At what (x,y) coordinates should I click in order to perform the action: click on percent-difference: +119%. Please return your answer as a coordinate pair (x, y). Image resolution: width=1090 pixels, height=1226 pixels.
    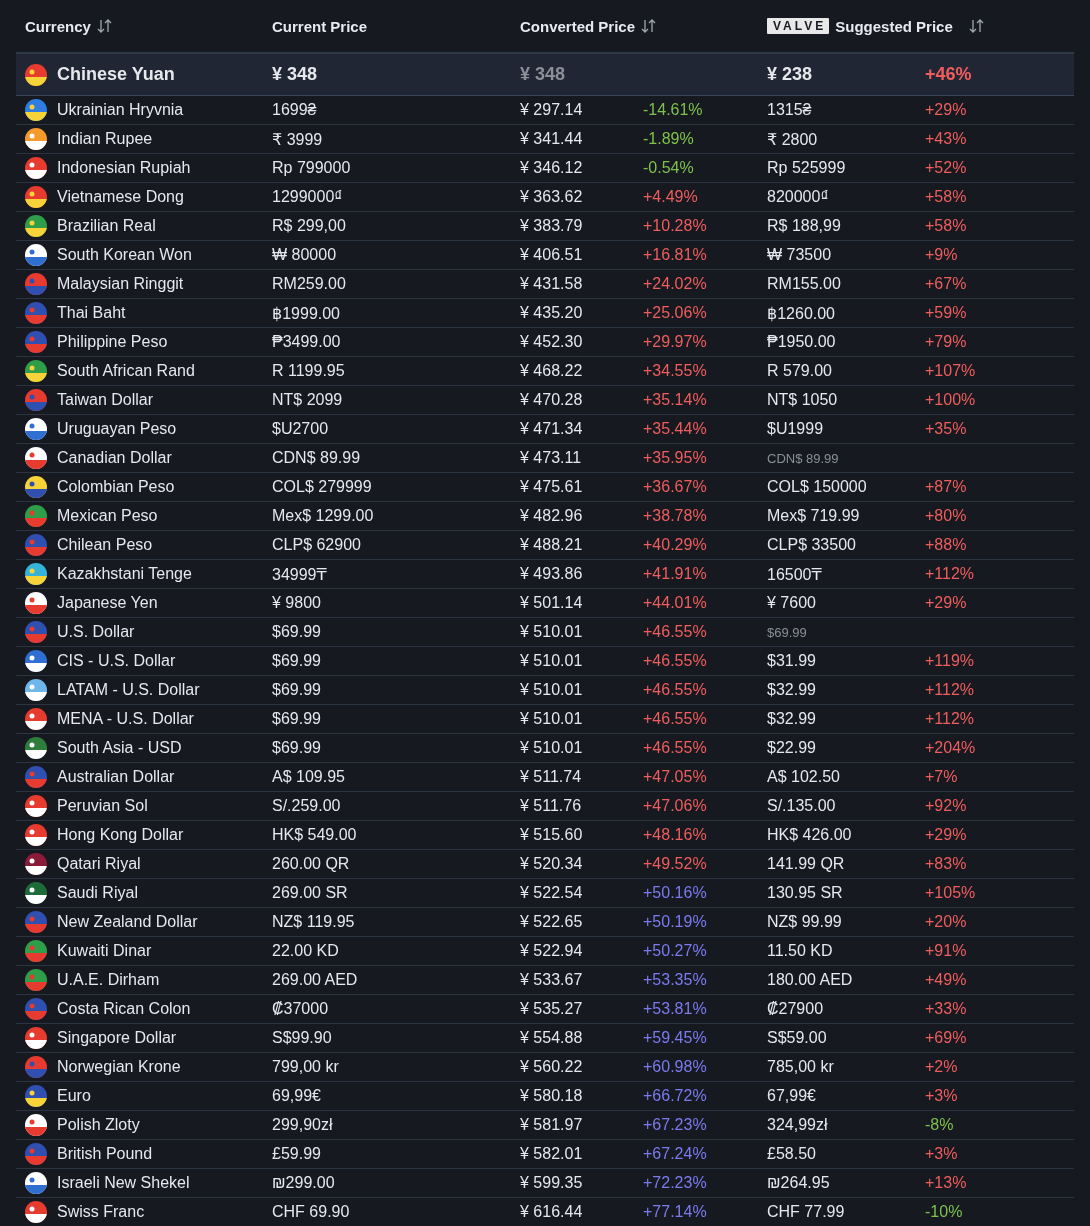
    Looking at the image, I should click on (950, 661).